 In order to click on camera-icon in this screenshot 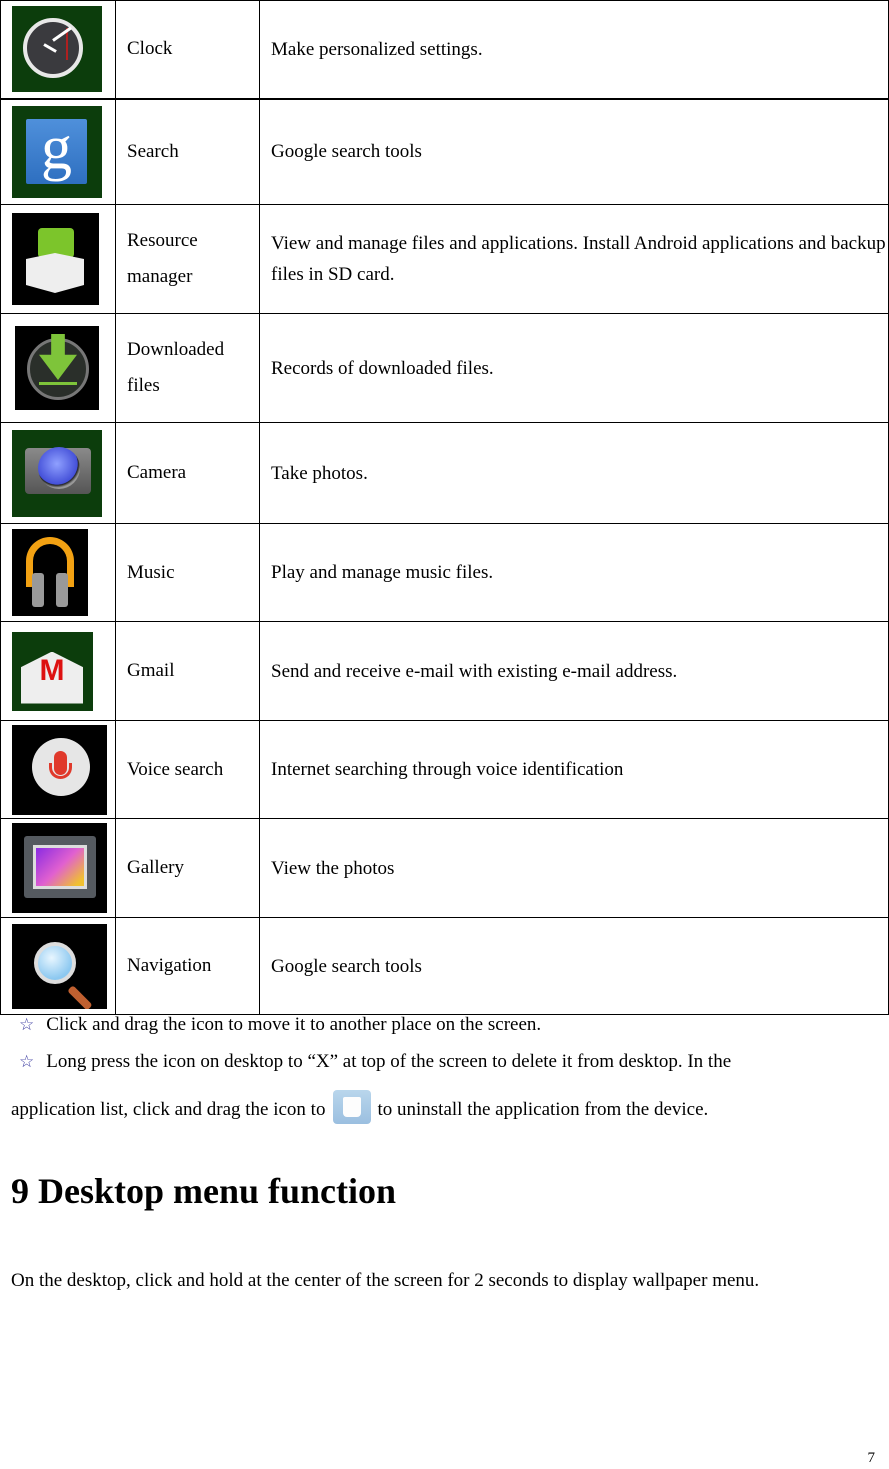, I will do `click(57, 473)`.